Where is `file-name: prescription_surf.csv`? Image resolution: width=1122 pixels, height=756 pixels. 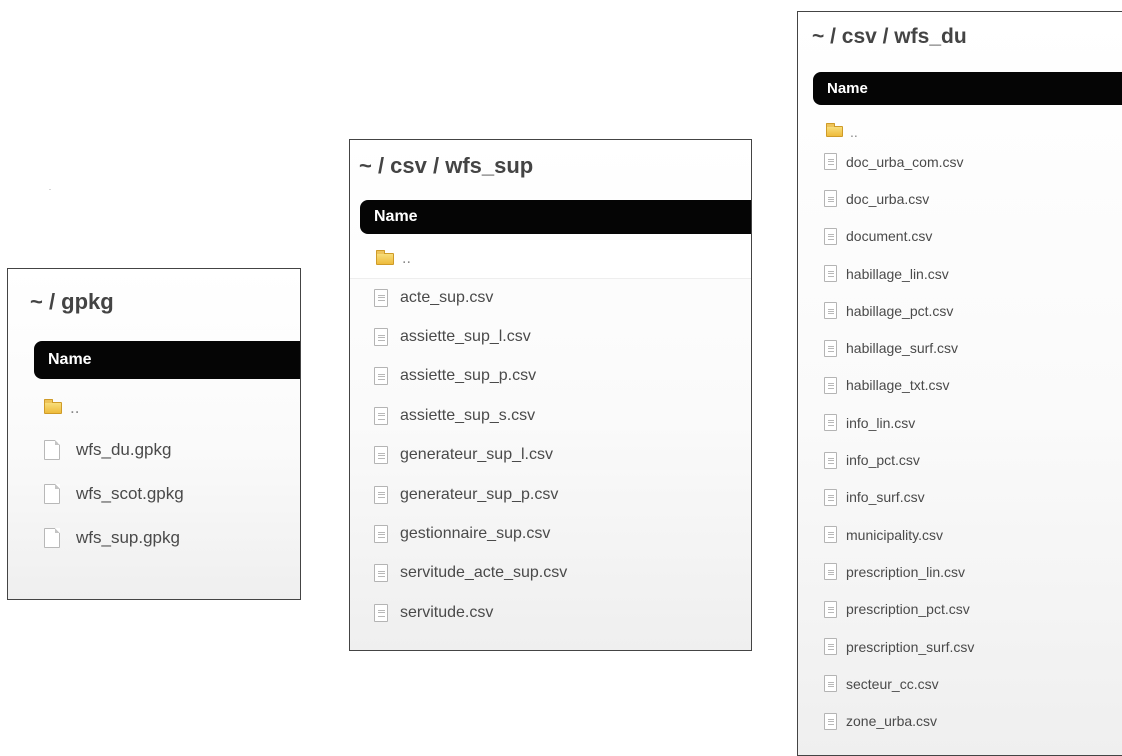 file-name: prescription_surf.csv is located at coordinates (910, 646).